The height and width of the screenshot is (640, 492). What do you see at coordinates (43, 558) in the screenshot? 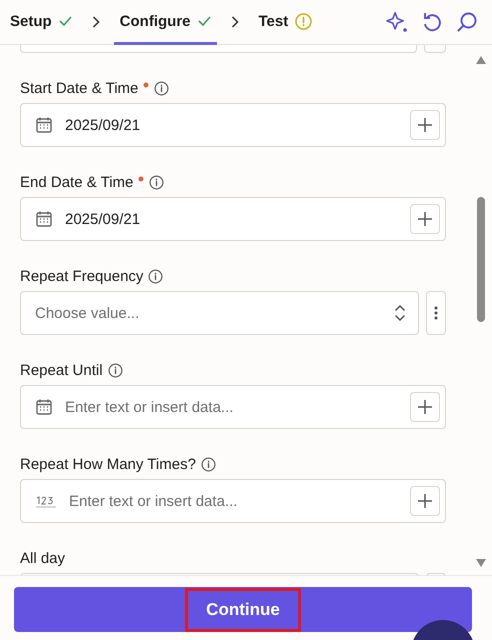
I see `field-label: All day` at bounding box center [43, 558].